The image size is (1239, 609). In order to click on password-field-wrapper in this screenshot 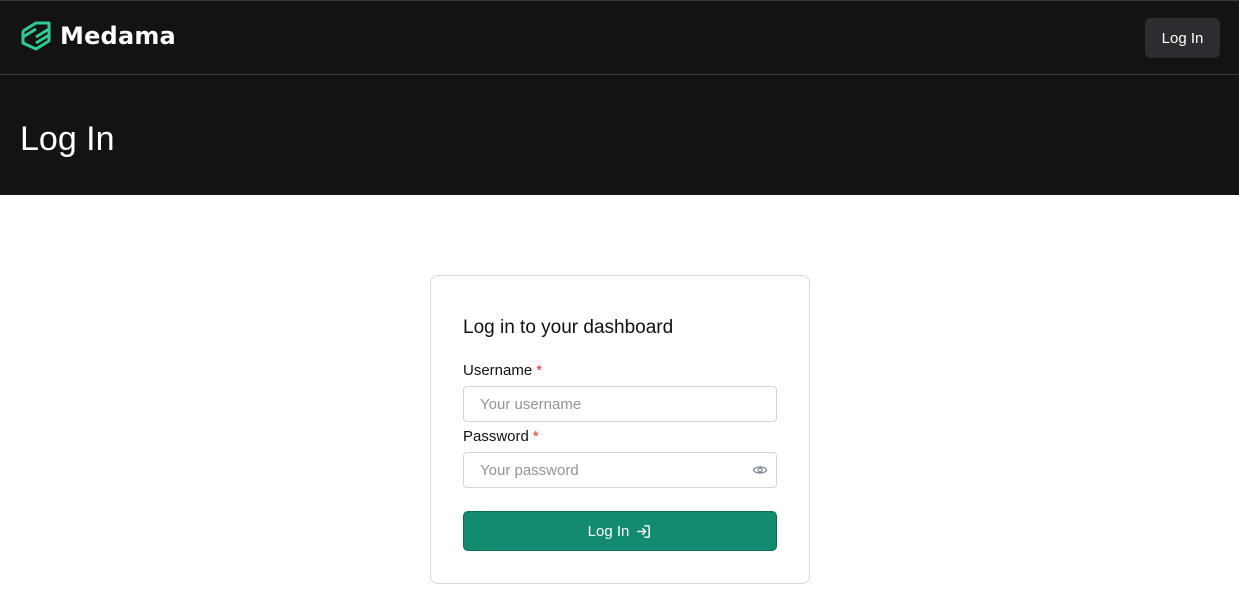, I will do `click(620, 470)`.